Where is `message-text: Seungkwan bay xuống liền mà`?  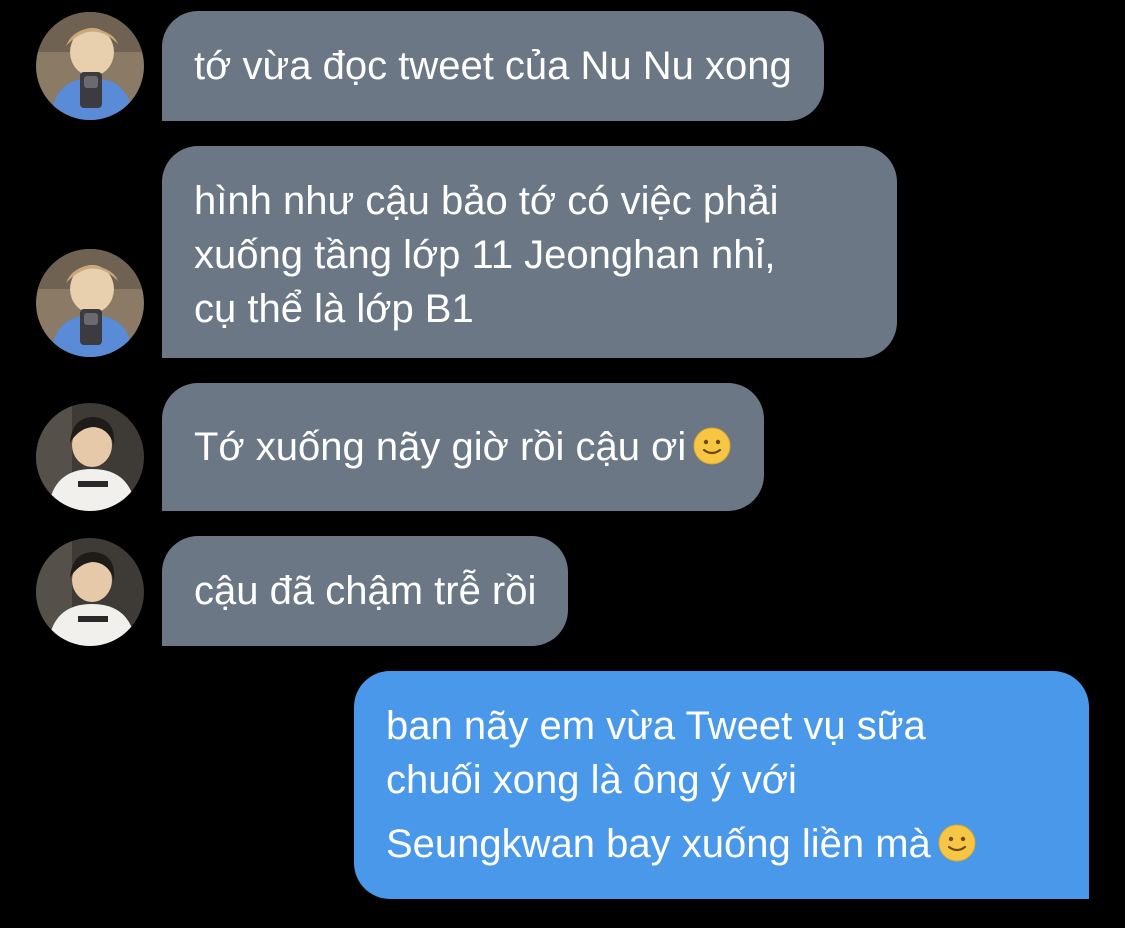 message-text: Seungkwan bay xuống liền mà is located at coordinates (658, 844).